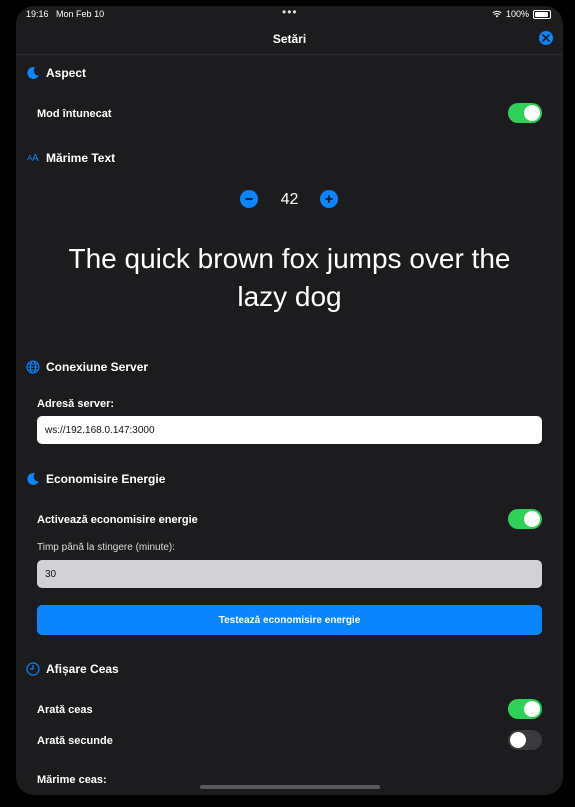 The width and height of the screenshot is (575, 807). Describe the element at coordinates (289, 574) in the screenshot. I see `timeout-input: 30` at that location.